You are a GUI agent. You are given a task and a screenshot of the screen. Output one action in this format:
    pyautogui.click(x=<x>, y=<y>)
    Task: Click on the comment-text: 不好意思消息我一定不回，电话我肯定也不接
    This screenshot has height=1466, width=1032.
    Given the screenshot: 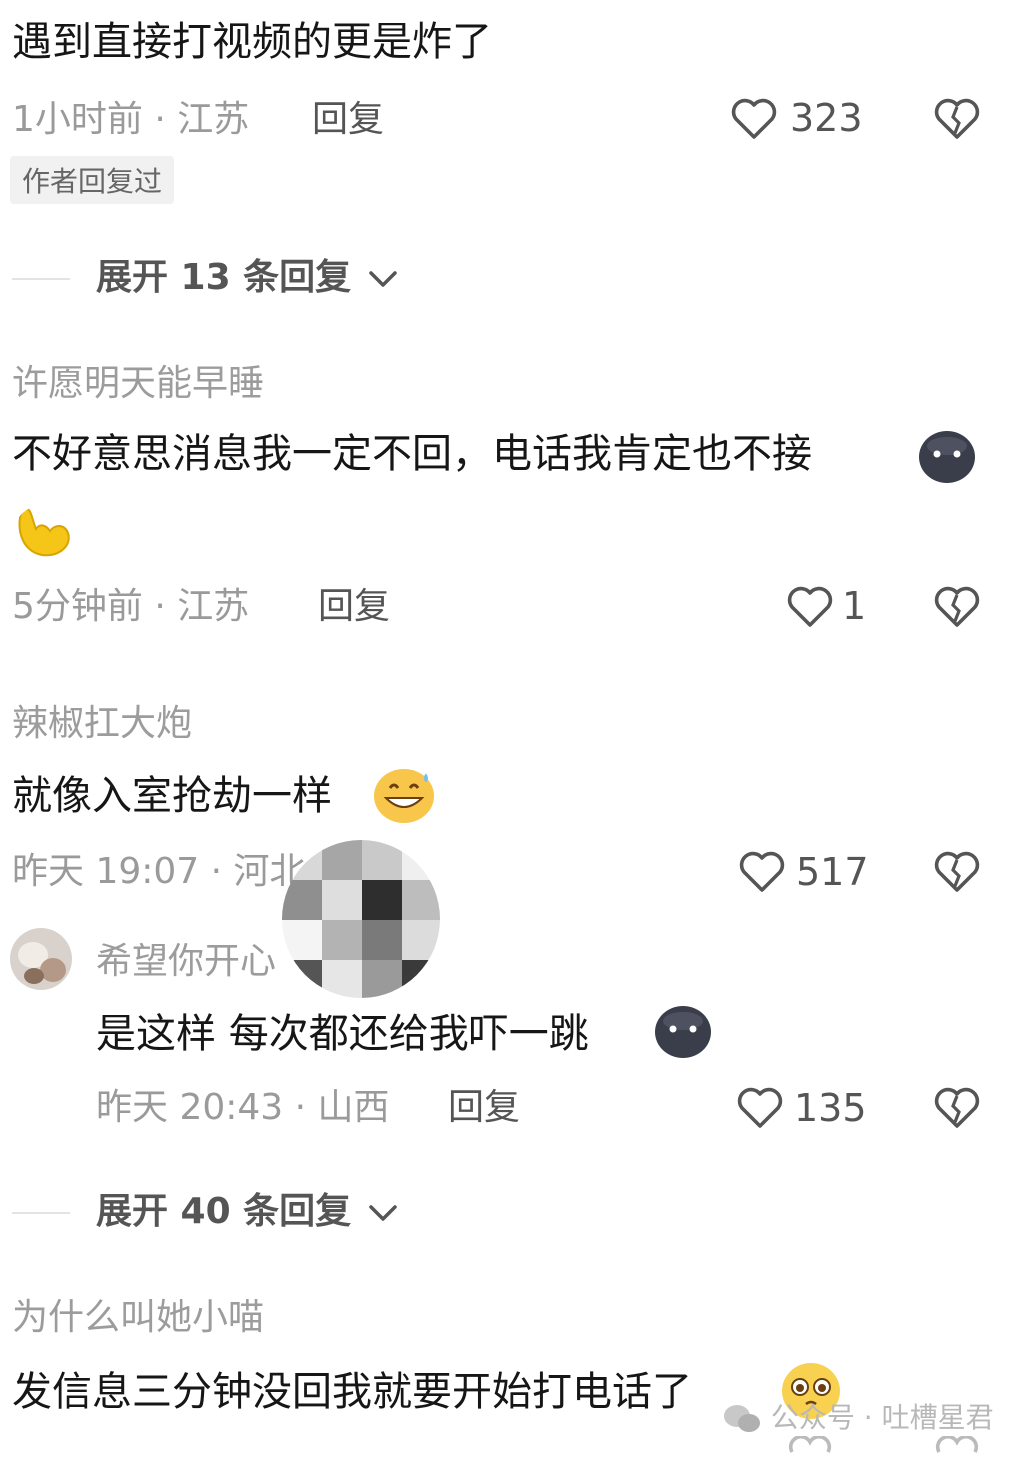 What is the action you would take?
    pyautogui.click(x=412, y=454)
    